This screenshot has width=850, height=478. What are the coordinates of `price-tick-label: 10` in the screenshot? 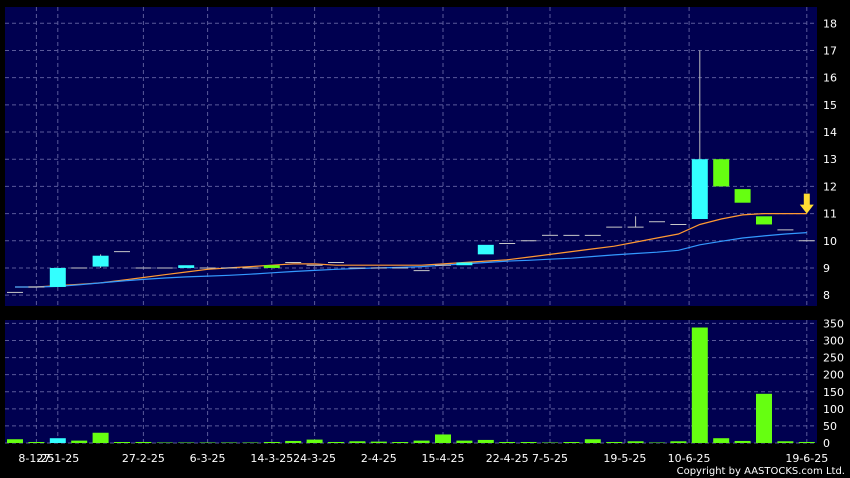 It's located at (830, 241).